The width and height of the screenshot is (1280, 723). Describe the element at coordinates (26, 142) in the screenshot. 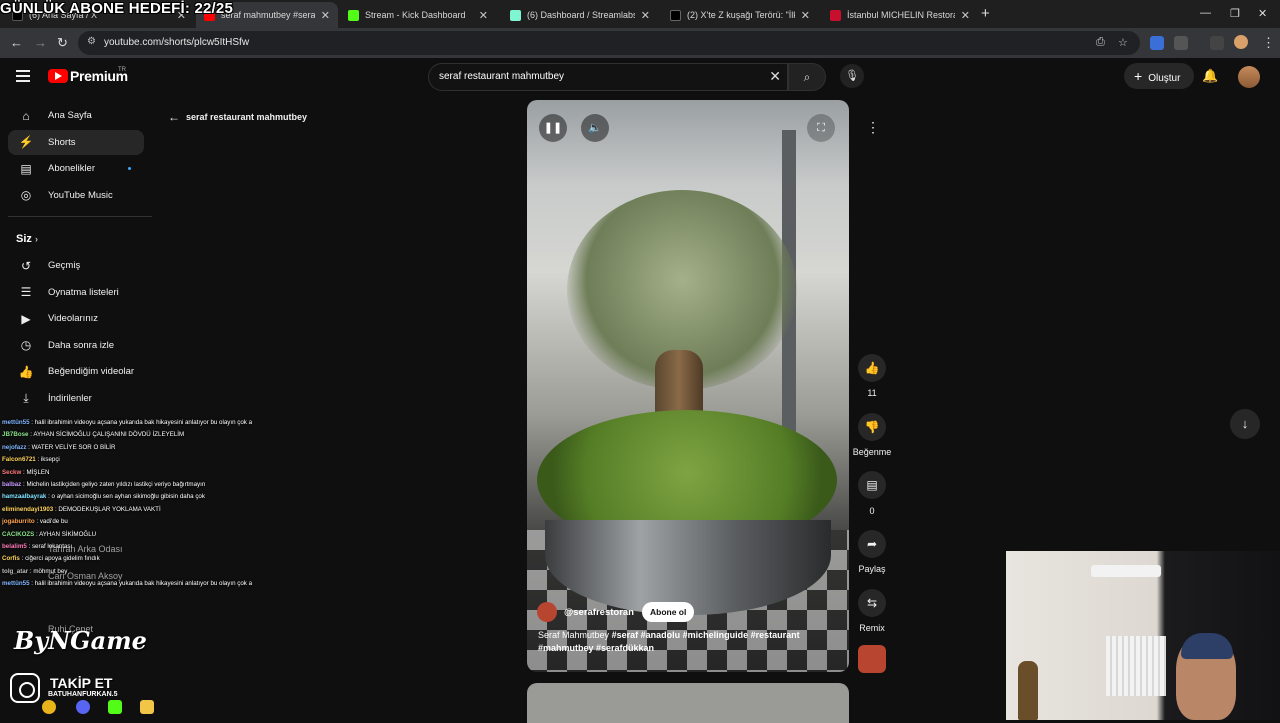

I see `shorts-icon: ⚡` at that location.